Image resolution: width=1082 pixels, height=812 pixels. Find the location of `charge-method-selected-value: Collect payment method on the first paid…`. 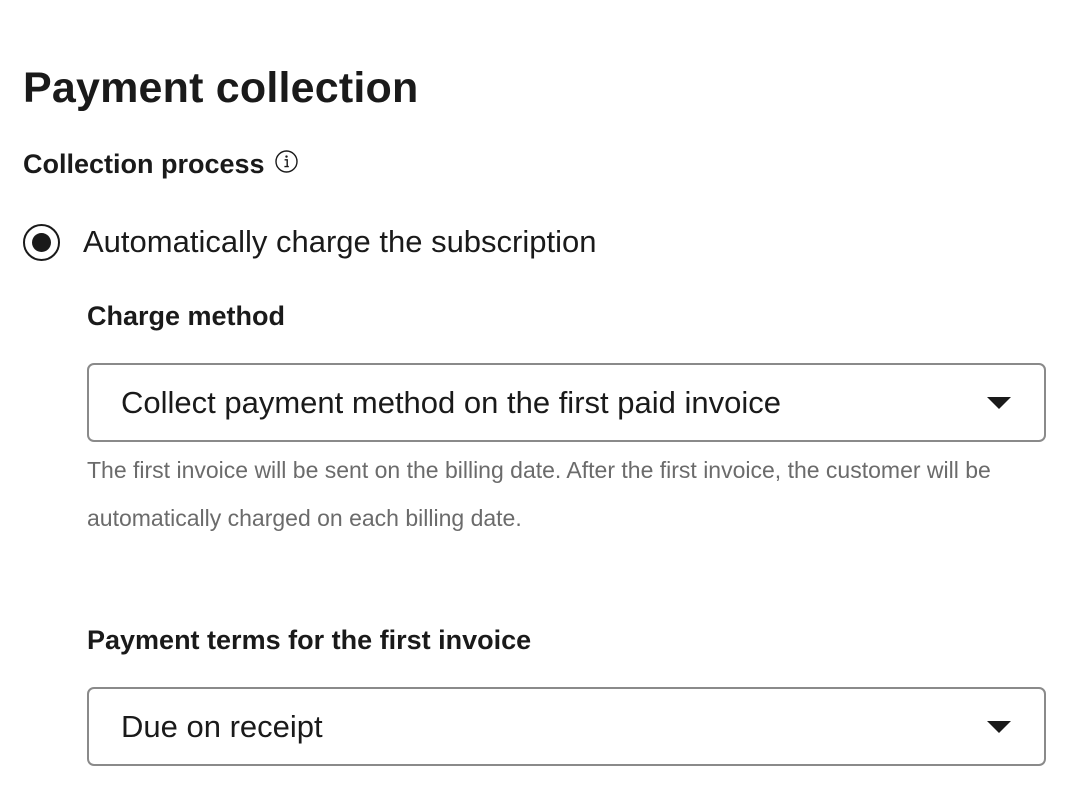

charge-method-selected-value: Collect payment method on the first paid… is located at coordinates (451, 402).